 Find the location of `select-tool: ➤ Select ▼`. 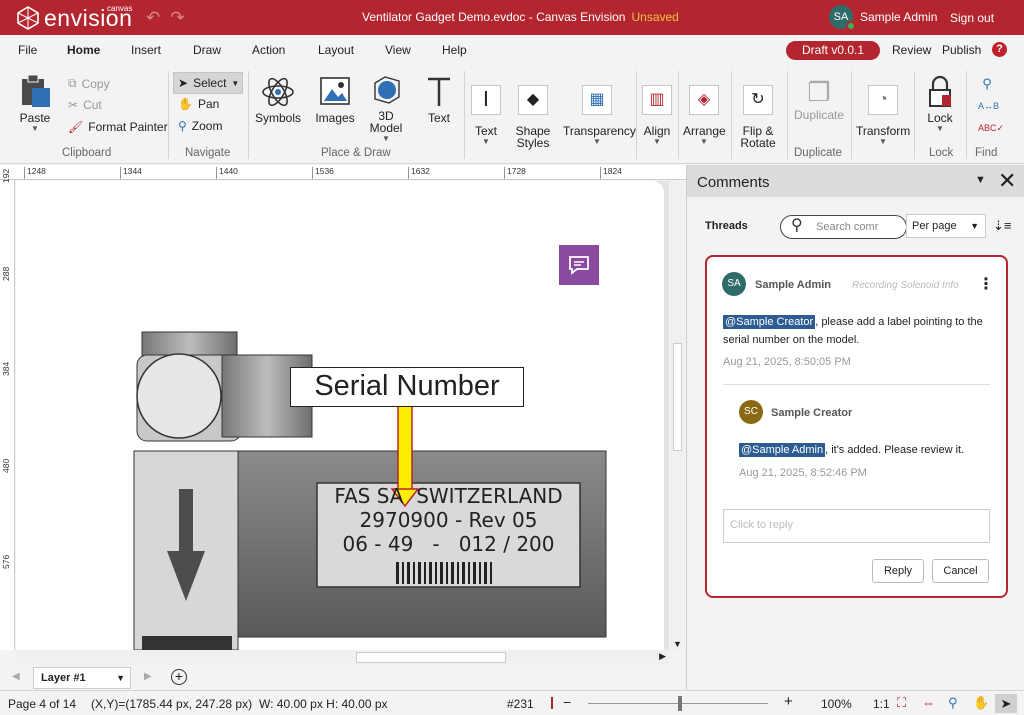

select-tool: ➤ Select ▼ is located at coordinates (208, 83).